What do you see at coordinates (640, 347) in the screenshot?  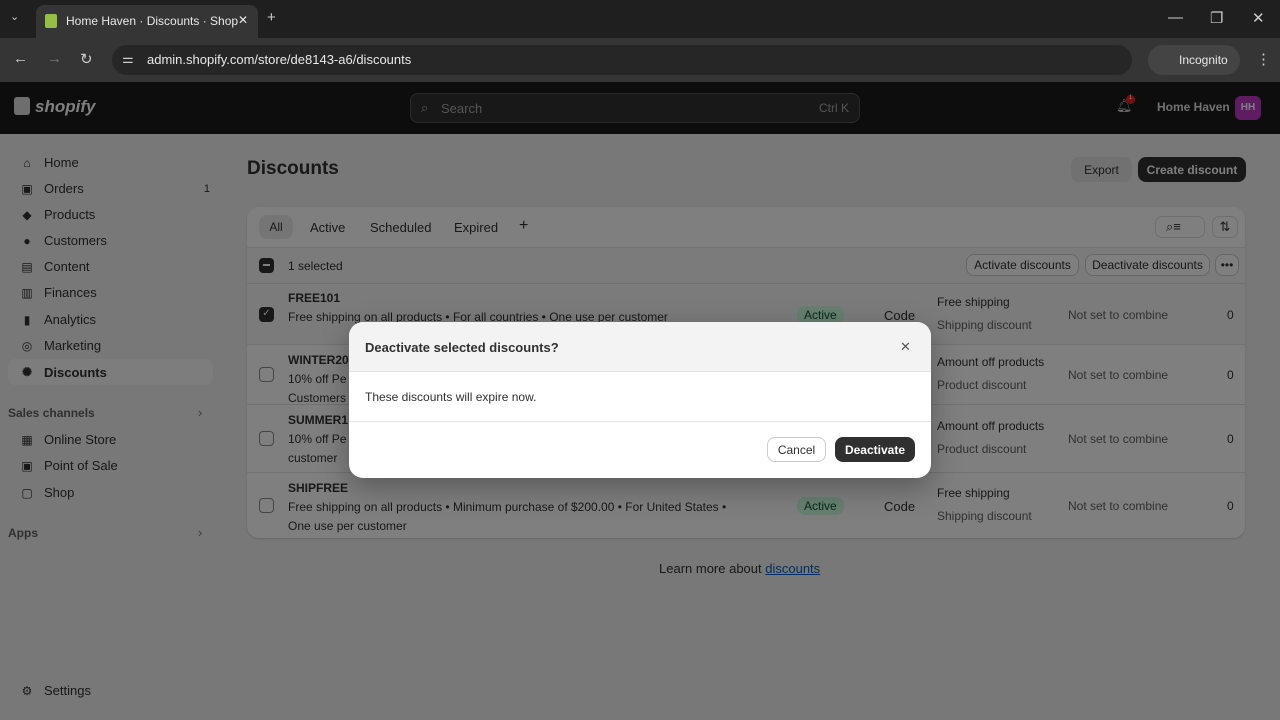 I see `modal-header: Deactivate selected discounts? ✕` at bounding box center [640, 347].